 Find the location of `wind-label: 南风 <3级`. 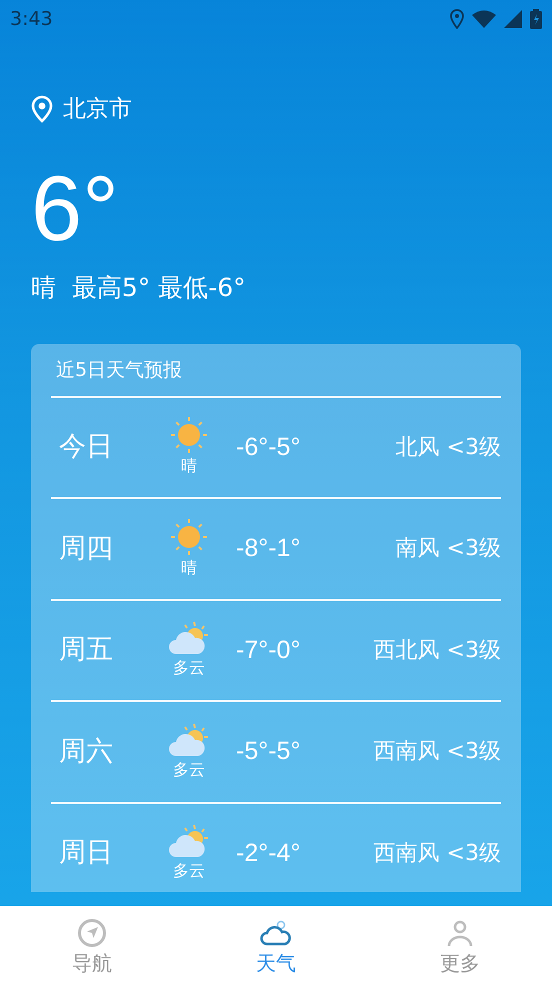

wind-label: 南风 <3级 is located at coordinates (447, 549).